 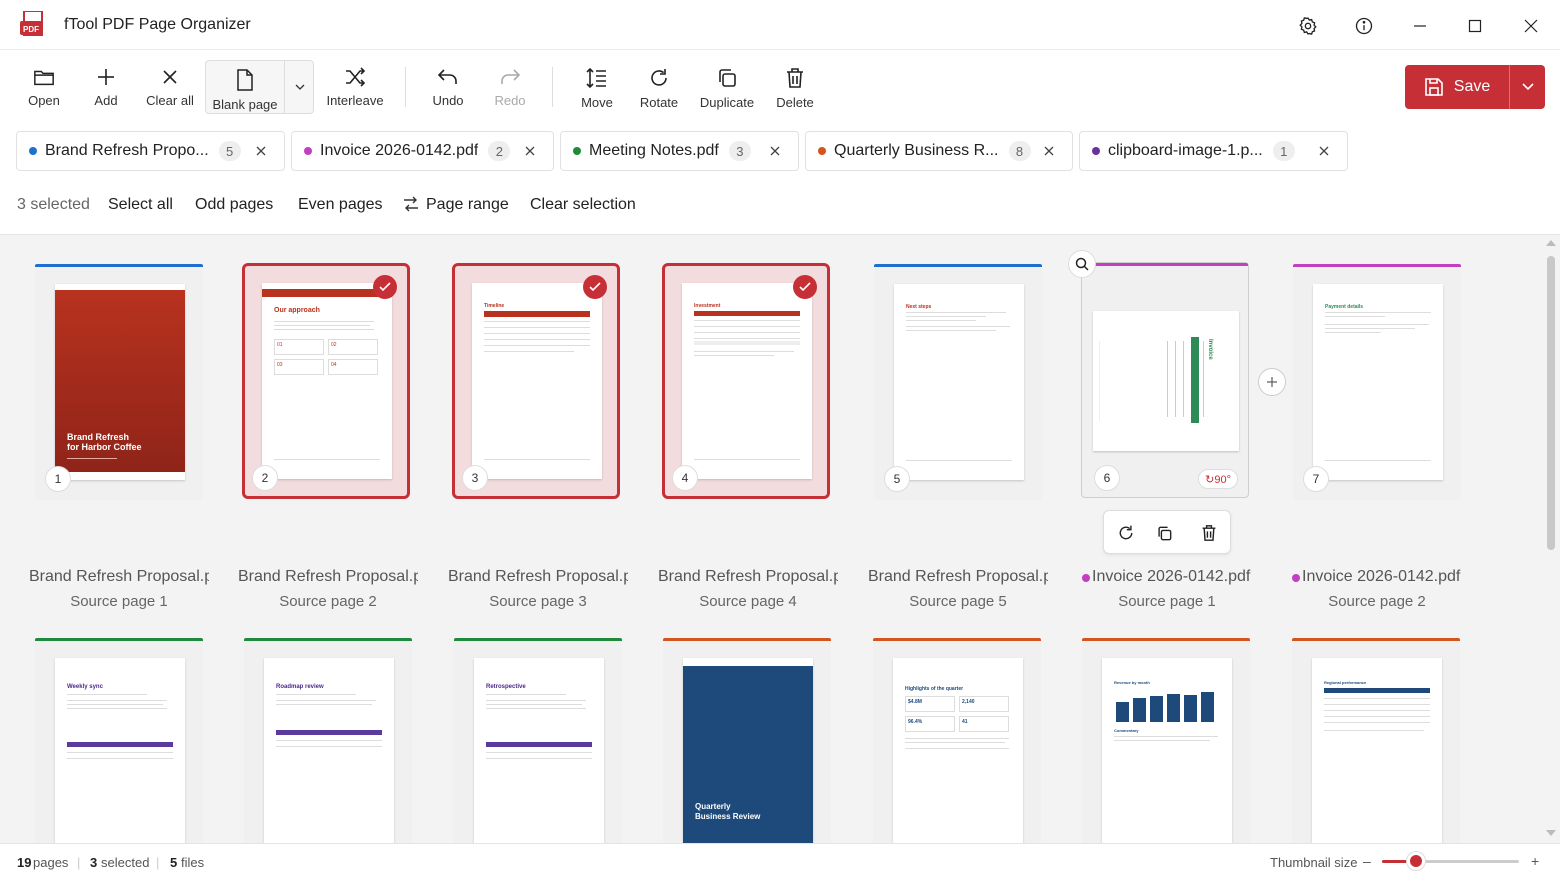 I want to click on page-card: Our approach 01 02 03 04 2, so click(x=326, y=381).